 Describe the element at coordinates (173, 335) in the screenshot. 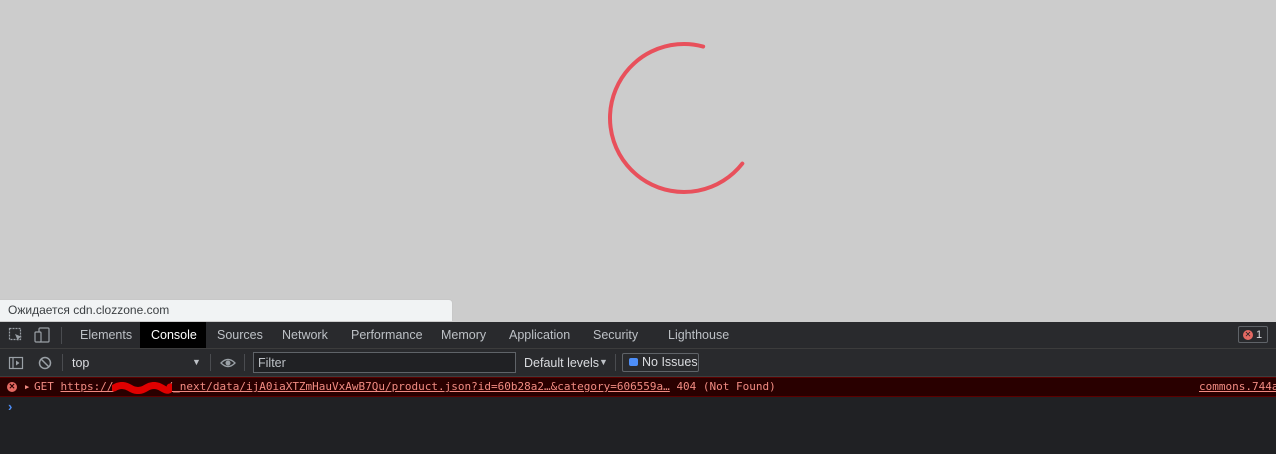

I see `tab-console: Console` at that location.